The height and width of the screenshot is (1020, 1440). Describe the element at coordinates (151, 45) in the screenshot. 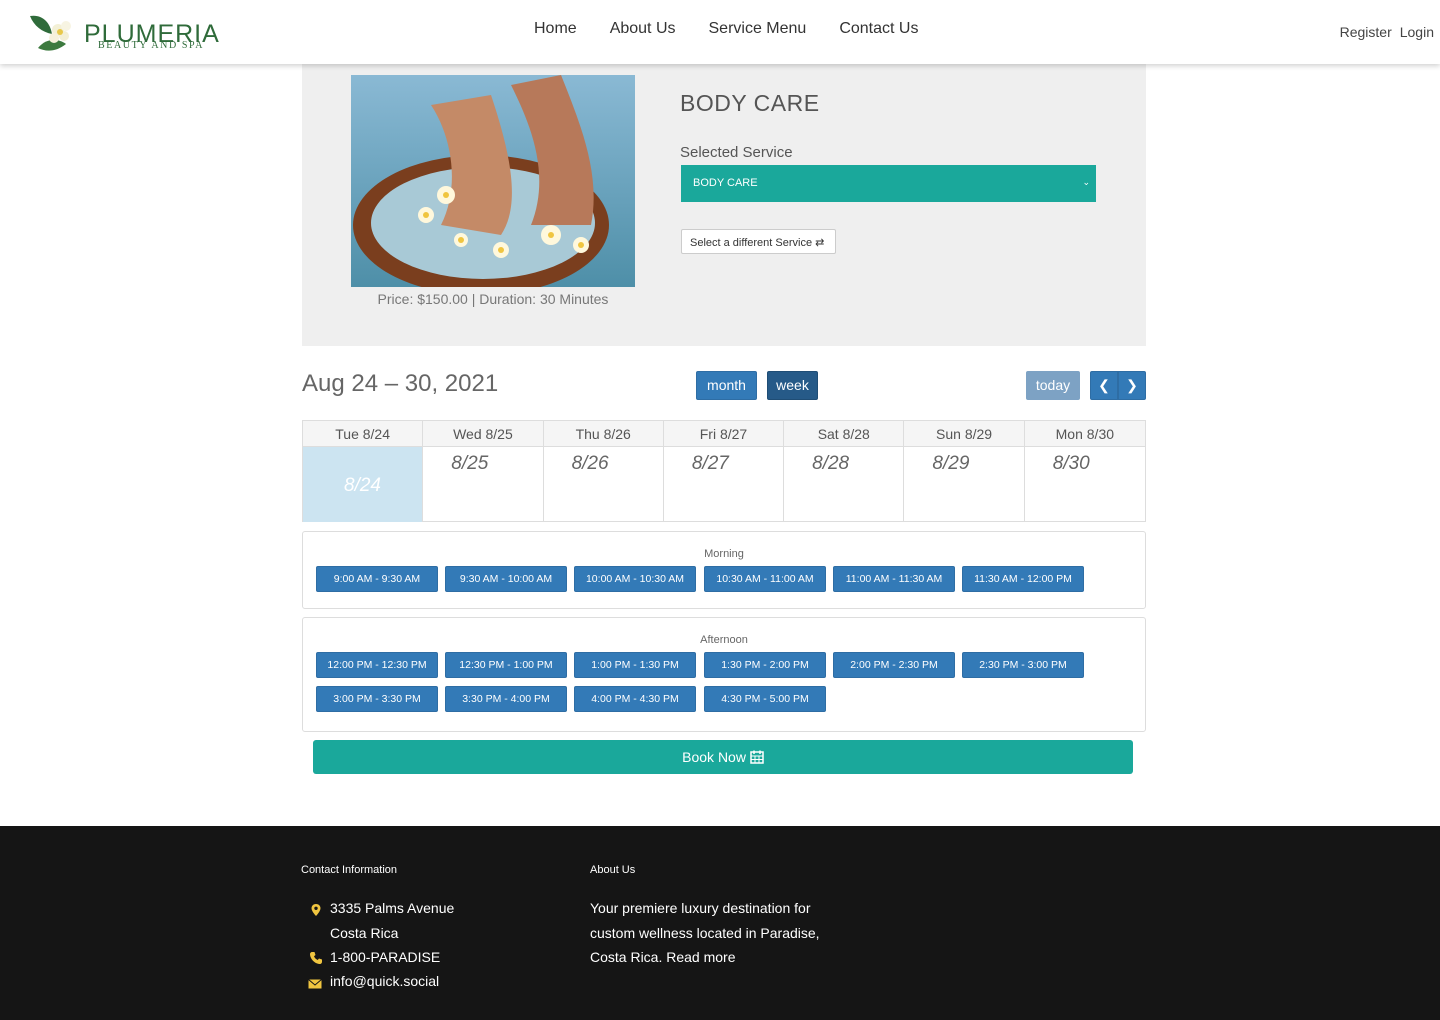

I see `brand-tagline: BEAUTY AND SPA` at that location.